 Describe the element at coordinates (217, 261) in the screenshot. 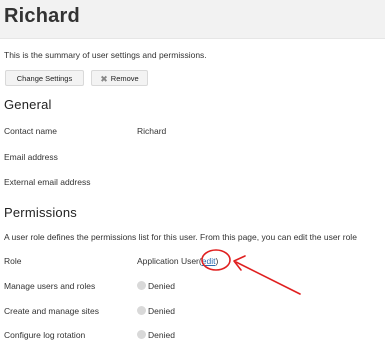

I see `edit-paren-close: )` at that location.